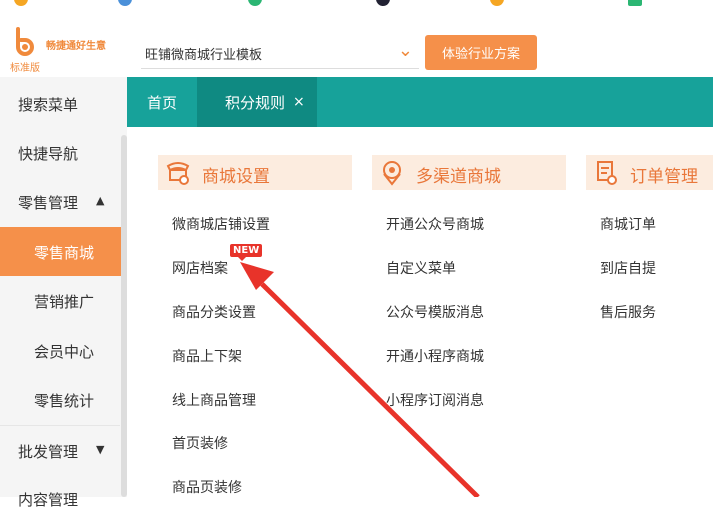 This screenshot has width=713, height=523. Describe the element at coordinates (124, 316) in the screenshot. I see `sidebar-scrollbar` at that location.